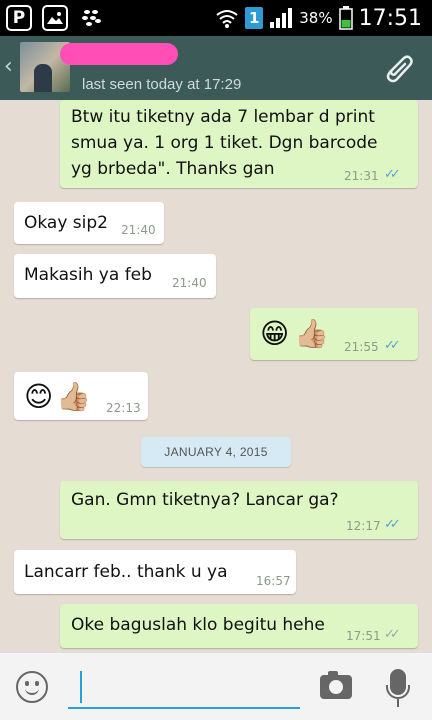  I want to click on grinning-face-icon: 😁, so click(275, 333).